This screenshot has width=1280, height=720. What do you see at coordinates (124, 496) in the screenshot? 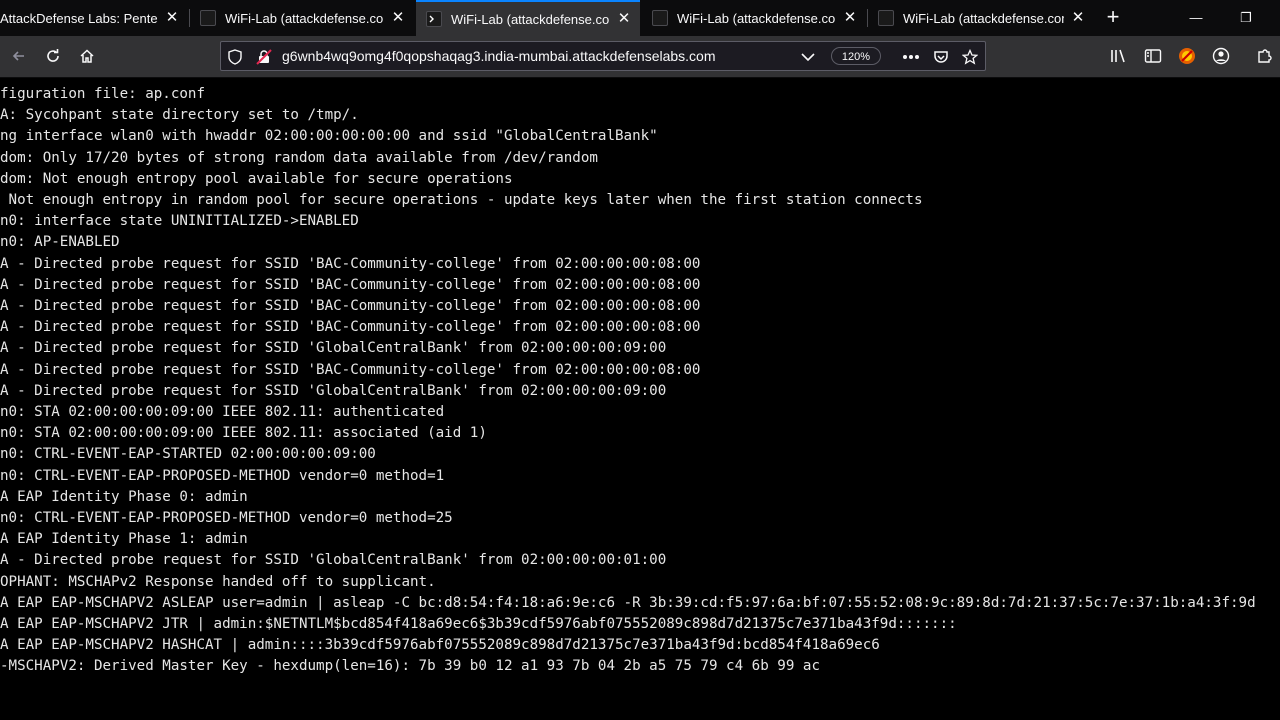
I see `terminal-line: A EAP Identity Phase 0: admin` at bounding box center [124, 496].